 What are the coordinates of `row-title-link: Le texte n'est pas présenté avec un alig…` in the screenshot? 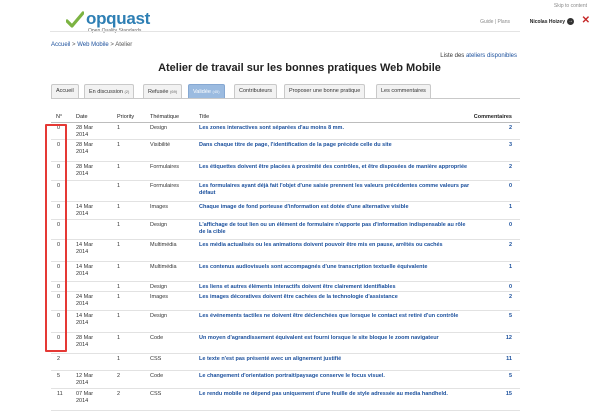 It's located at (335, 359).